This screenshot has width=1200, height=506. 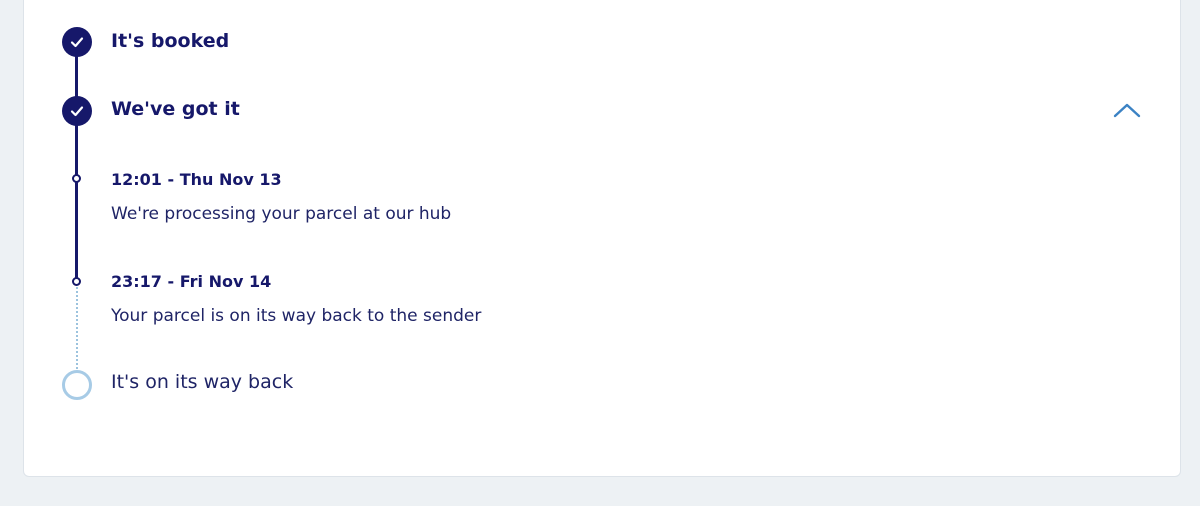 I want to click on event-description: We're processing your parcel at our hub, so click(x=281, y=214).